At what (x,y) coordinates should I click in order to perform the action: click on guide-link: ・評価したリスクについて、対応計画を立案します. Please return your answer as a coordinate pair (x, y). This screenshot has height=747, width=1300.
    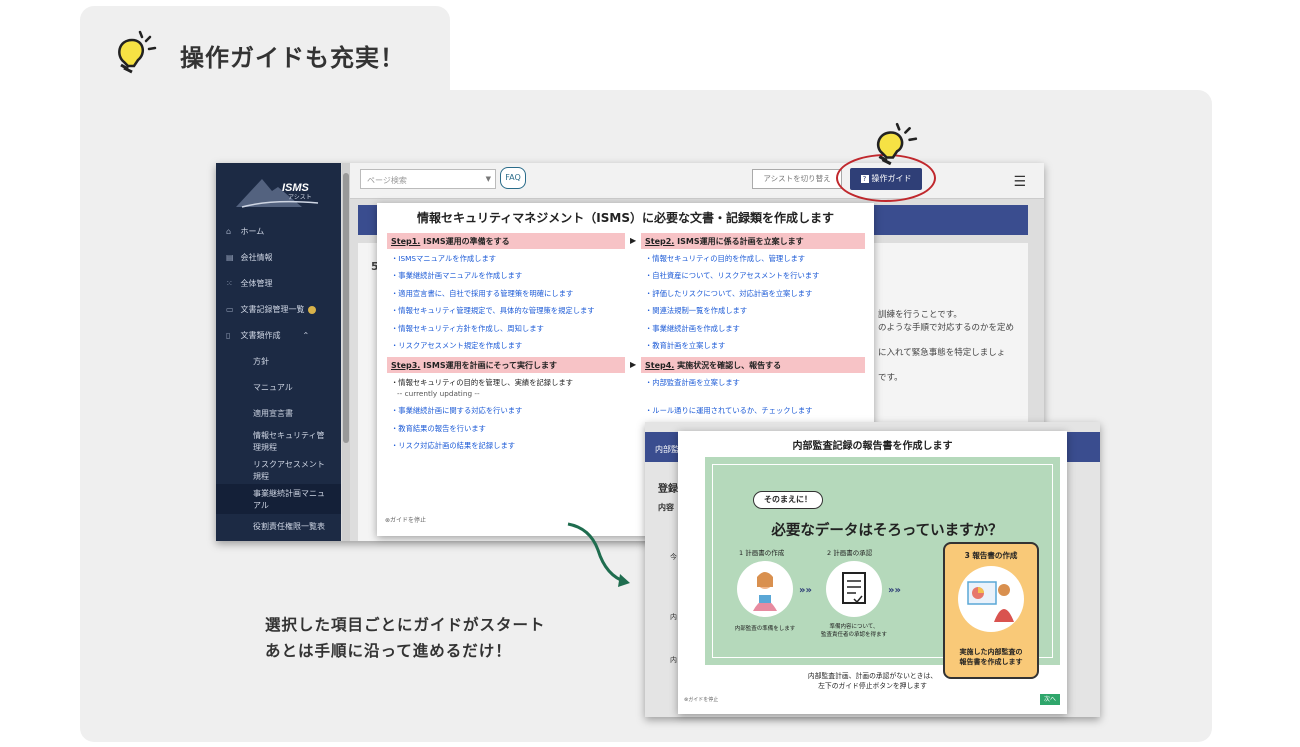
    Looking at the image, I should click on (728, 294).